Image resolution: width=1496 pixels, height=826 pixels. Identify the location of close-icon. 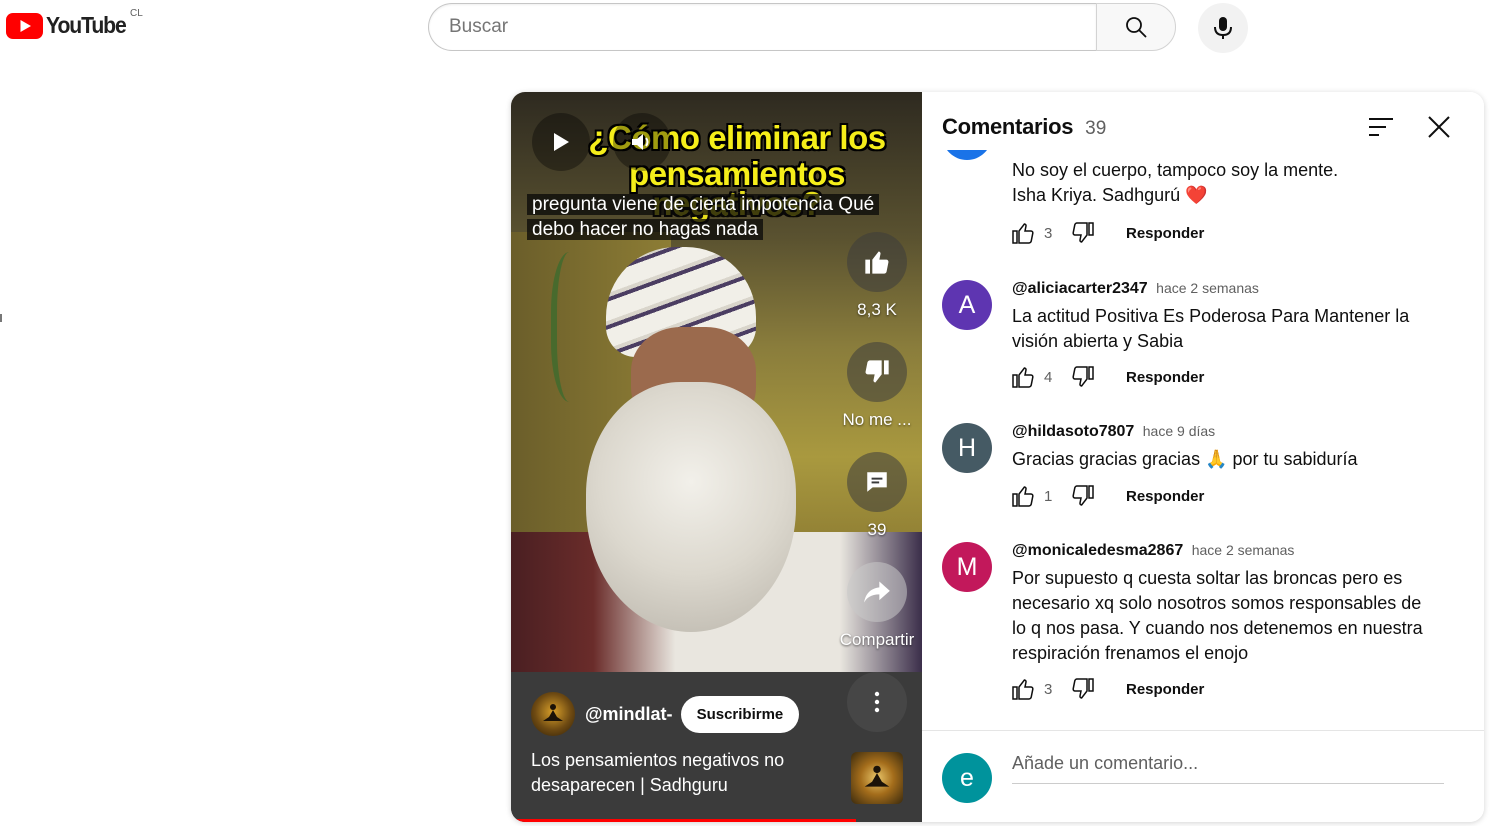
(1439, 127).